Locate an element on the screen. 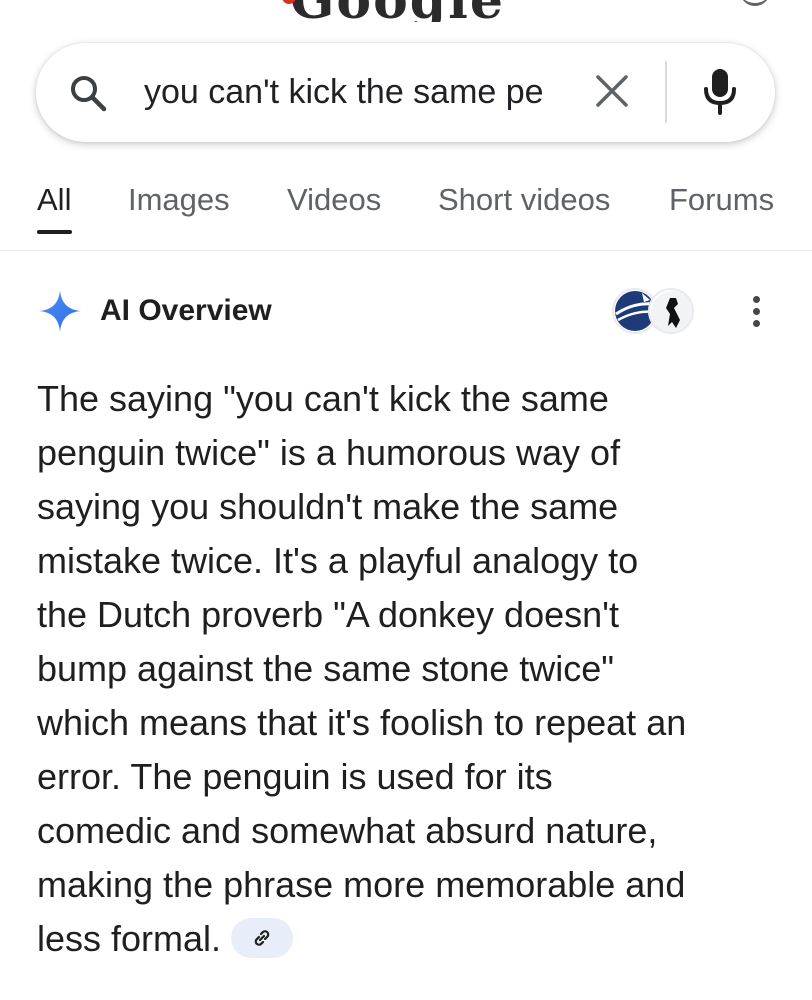 The height and width of the screenshot is (1000, 812). close-icon is located at coordinates (612, 91).